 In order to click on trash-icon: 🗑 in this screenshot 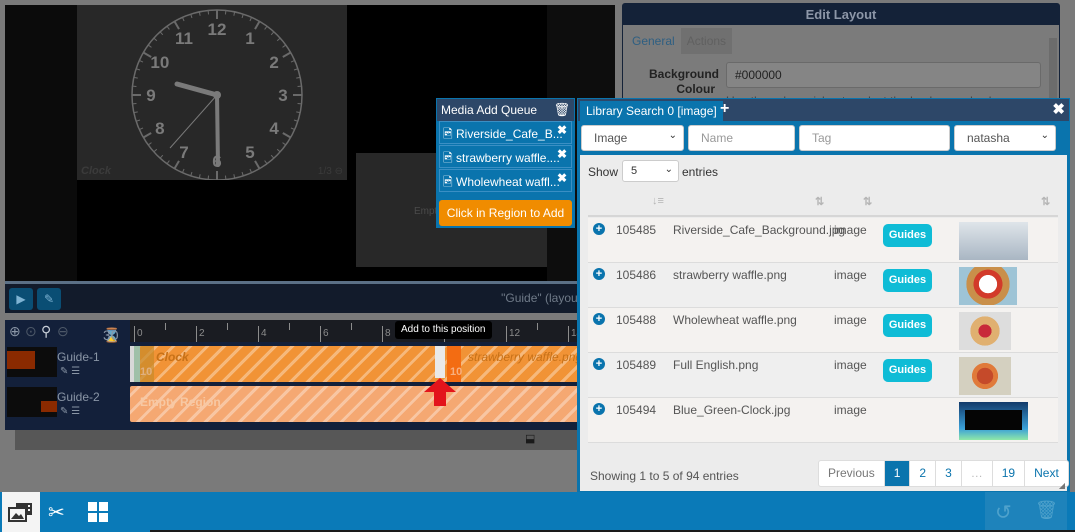, I will do `click(561, 110)`.